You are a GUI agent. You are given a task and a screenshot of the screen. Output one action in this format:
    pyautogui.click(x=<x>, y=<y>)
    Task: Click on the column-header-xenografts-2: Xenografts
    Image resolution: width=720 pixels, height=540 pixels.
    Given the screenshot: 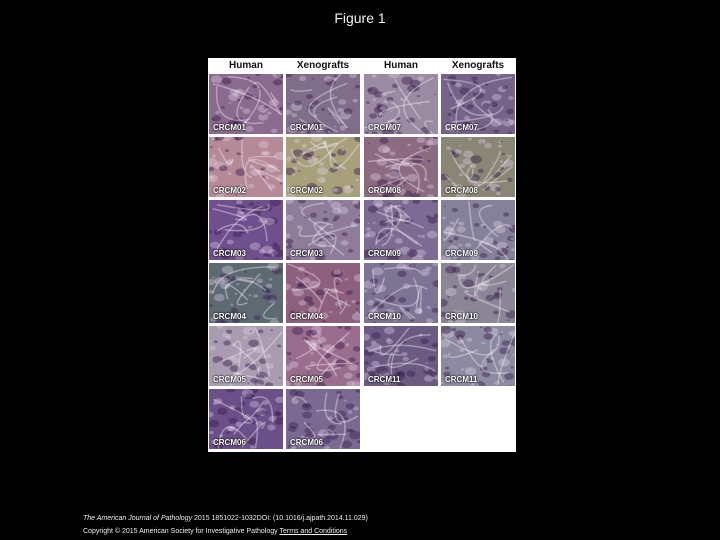 What is the action you would take?
    pyautogui.click(x=478, y=65)
    